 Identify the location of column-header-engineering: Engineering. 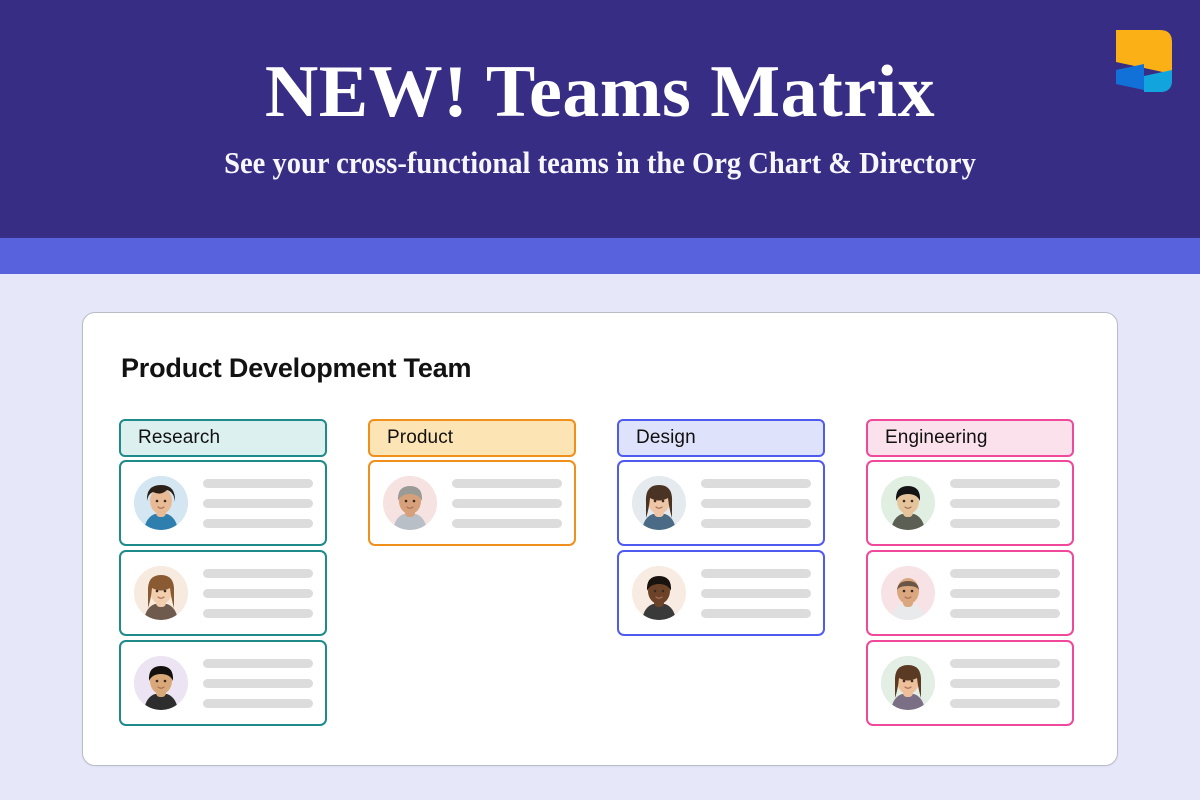
(970, 438).